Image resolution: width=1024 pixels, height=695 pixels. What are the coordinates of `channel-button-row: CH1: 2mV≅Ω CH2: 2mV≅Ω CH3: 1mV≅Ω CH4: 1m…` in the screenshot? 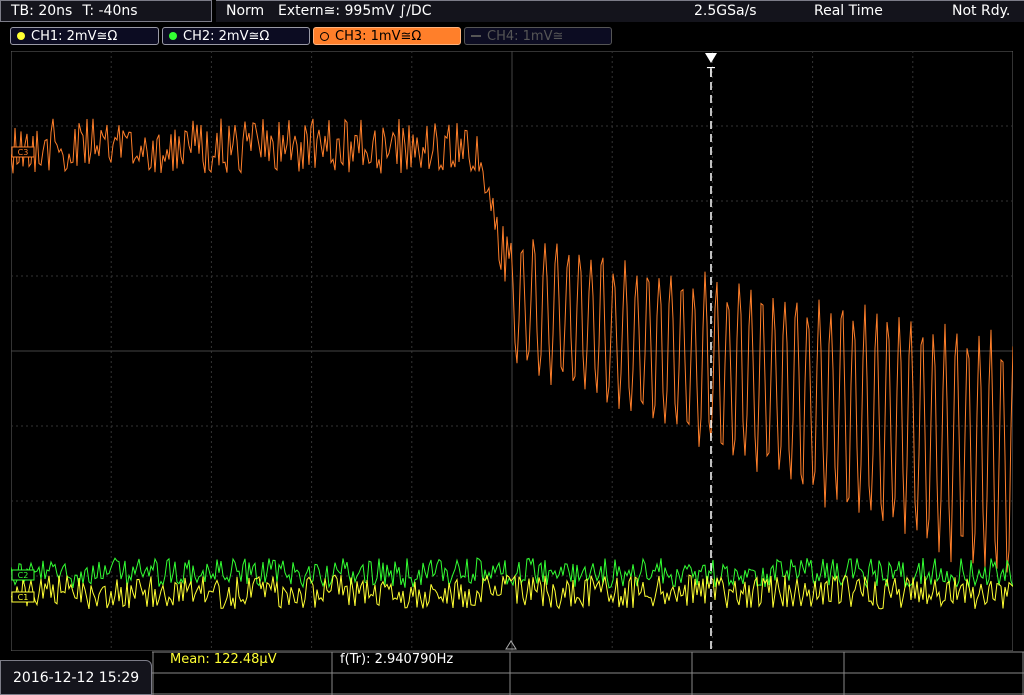 It's located at (512, 36).